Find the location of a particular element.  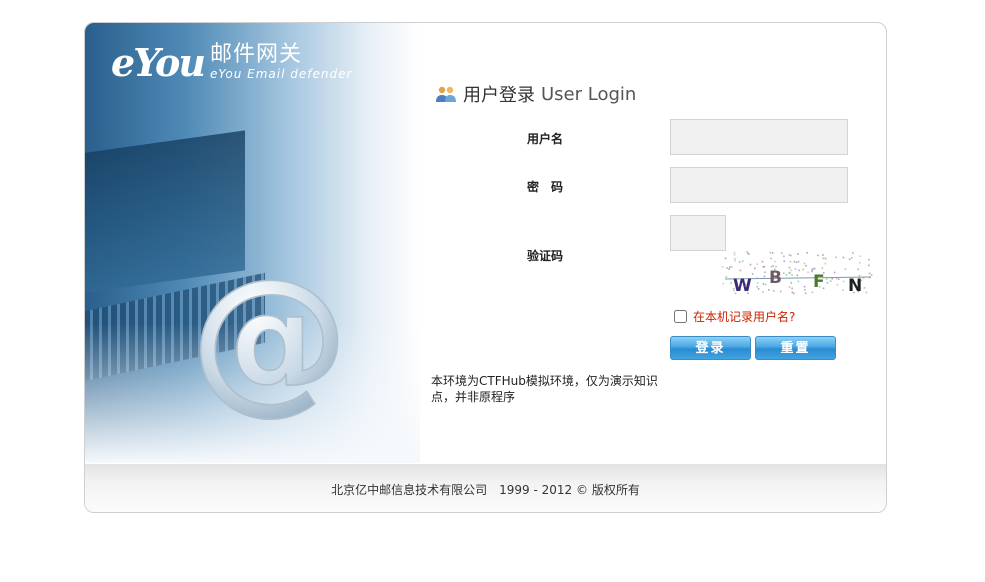

password-label: 密 码 is located at coordinates (545, 187).